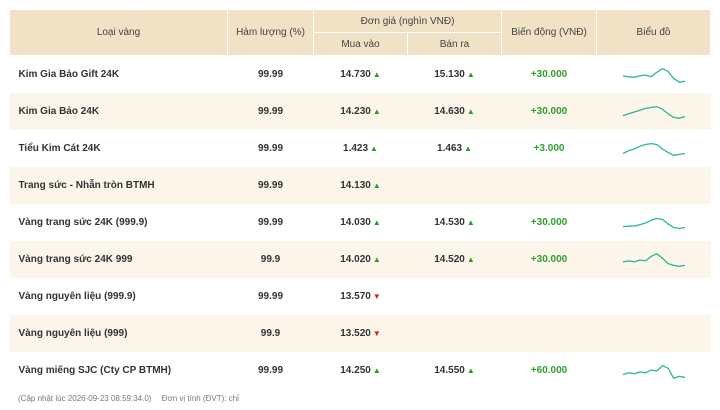  Describe the element at coordinates (118, 32) in the screenshot. I see `col-header-type: Loại vàng` at that location.